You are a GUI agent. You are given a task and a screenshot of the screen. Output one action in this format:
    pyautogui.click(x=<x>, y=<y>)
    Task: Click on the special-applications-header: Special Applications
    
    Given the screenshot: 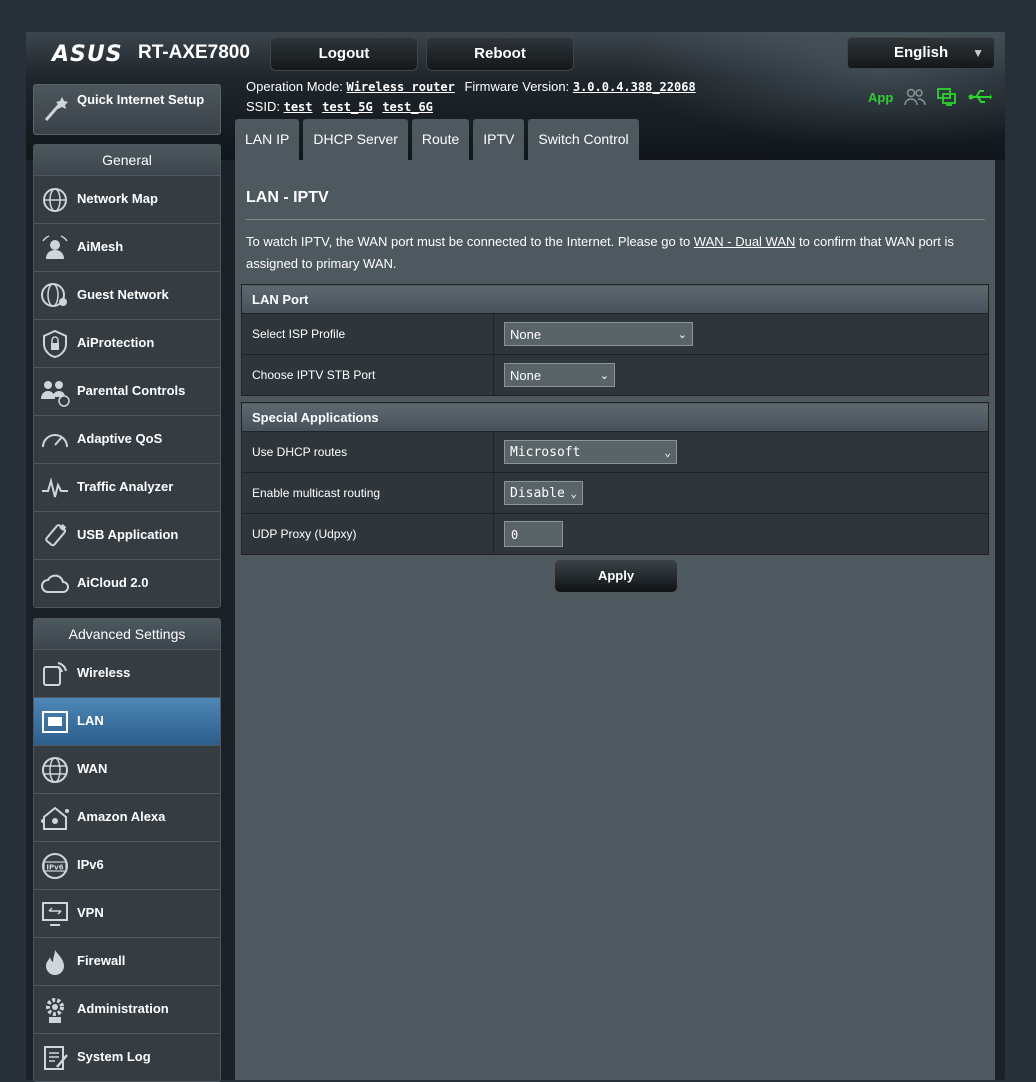 What is the action you would take?
    pyautogui.click(x=615, y=417)
    